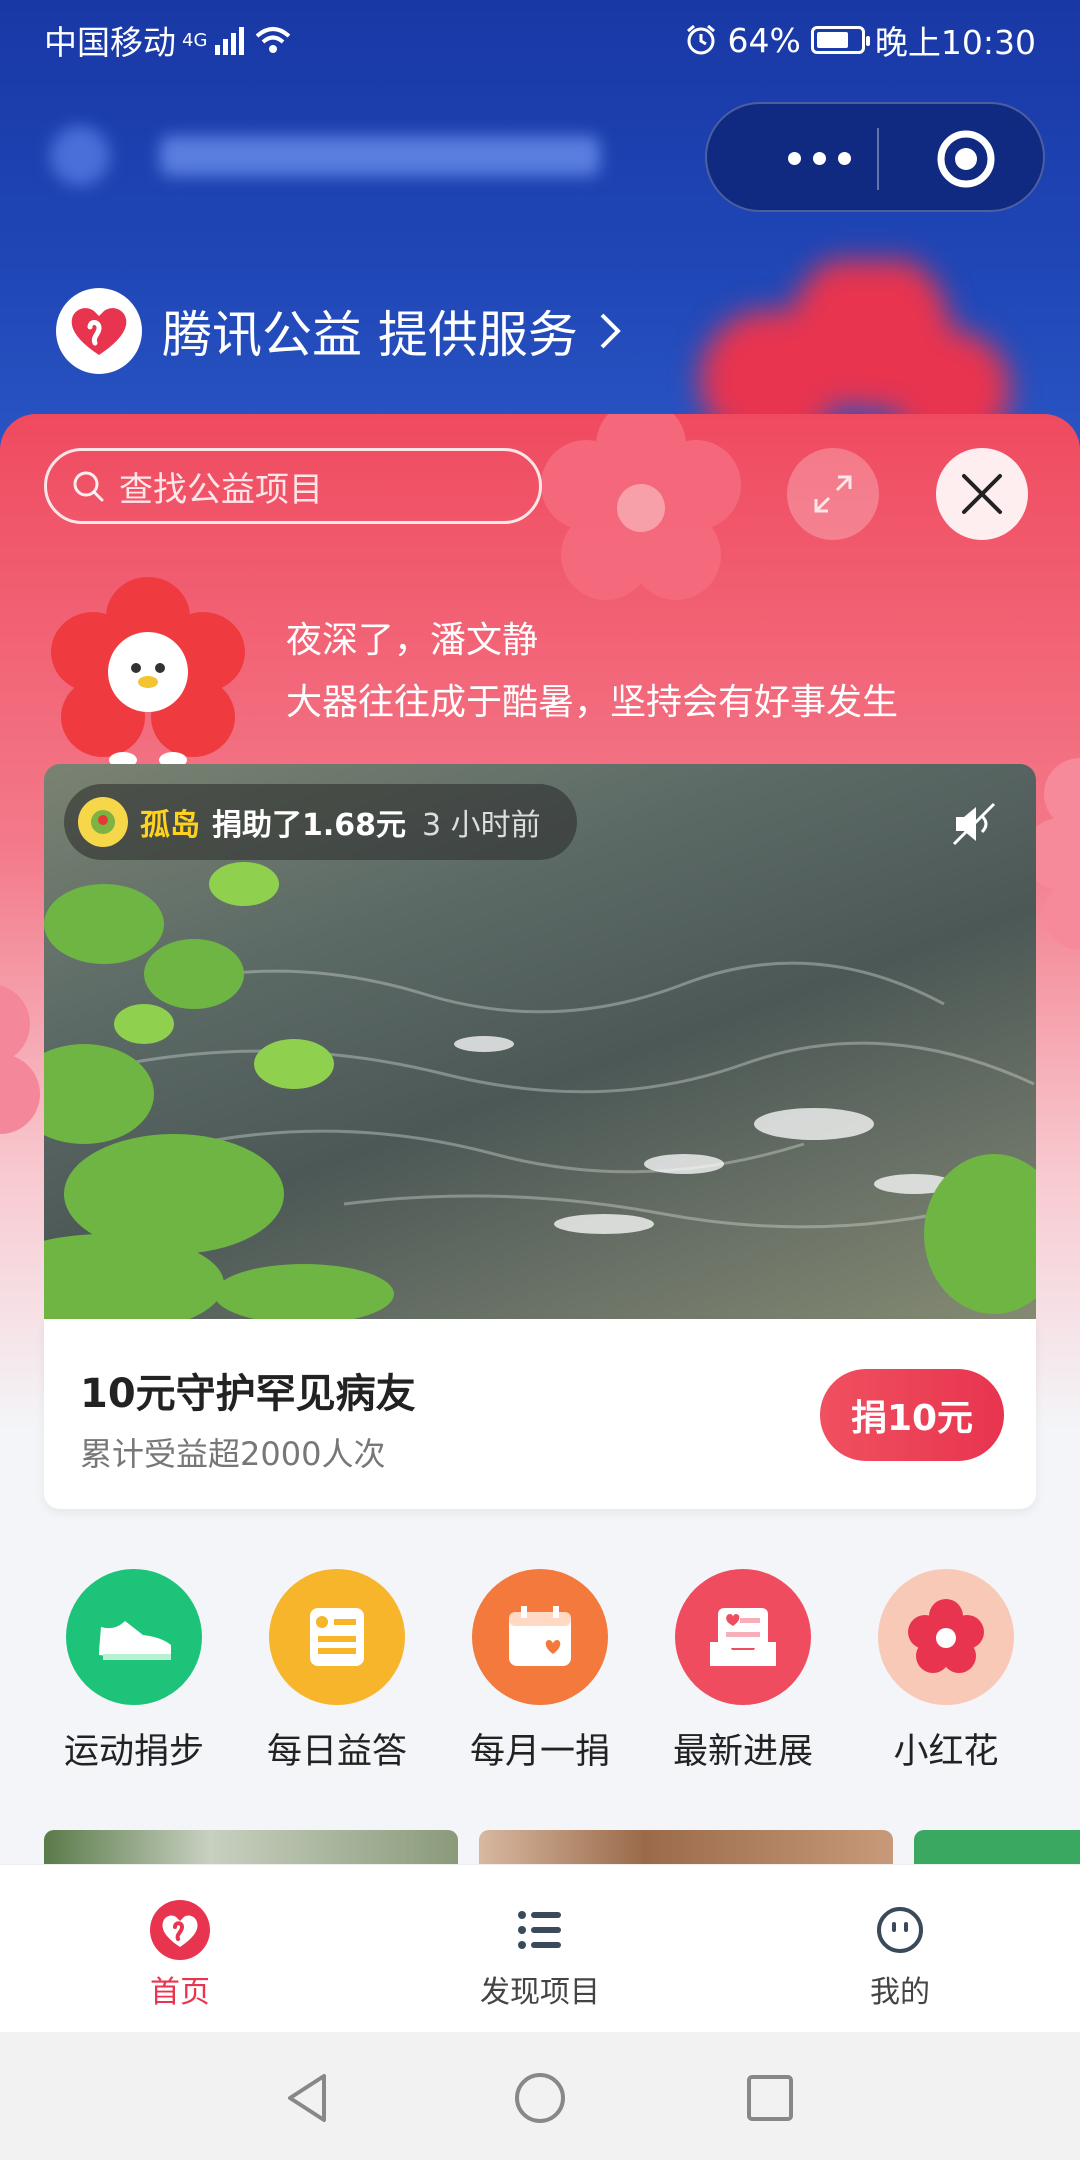 This screenshot has width=1080, height=2160. Describe the element at coordinates (133, 1752) in the screenshot. I see `feature-label: 运动捐步` at that location.